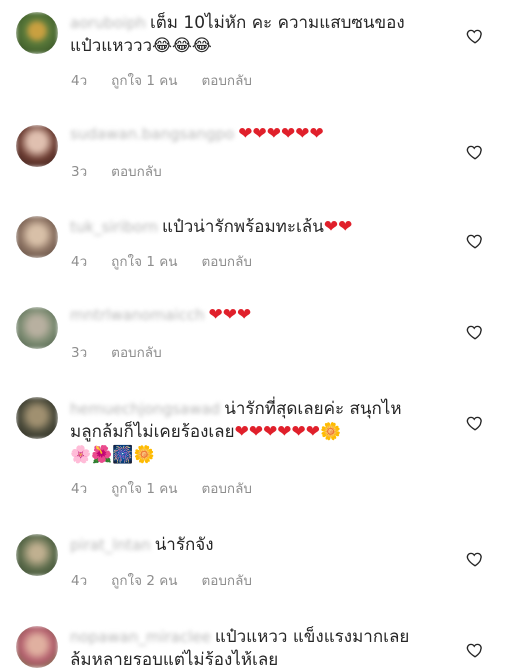 The height and width of the screenshot is (672, 510). What do you see at coordinates (144, 580) in the screenshot?
I see `comment-likes: ถูกใจ 2 คน` at bounding box center [144, 580].